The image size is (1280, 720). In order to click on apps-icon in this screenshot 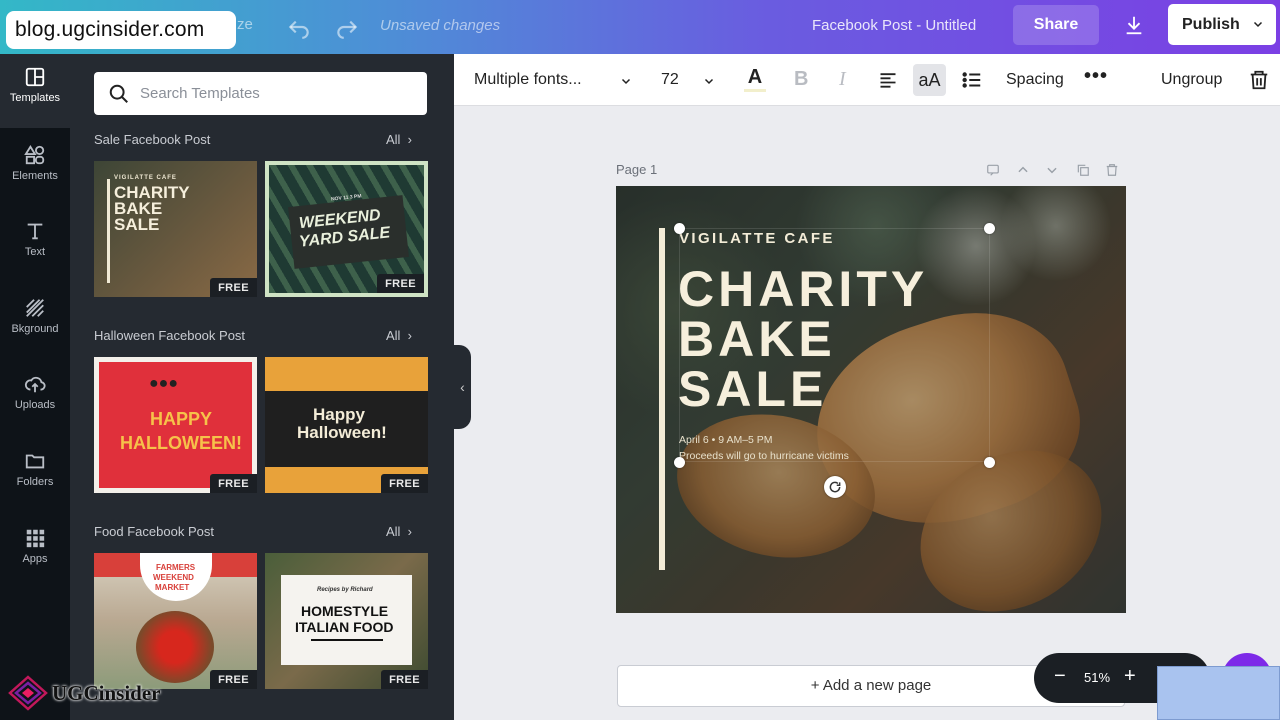, I will do `click(35, 538)`.